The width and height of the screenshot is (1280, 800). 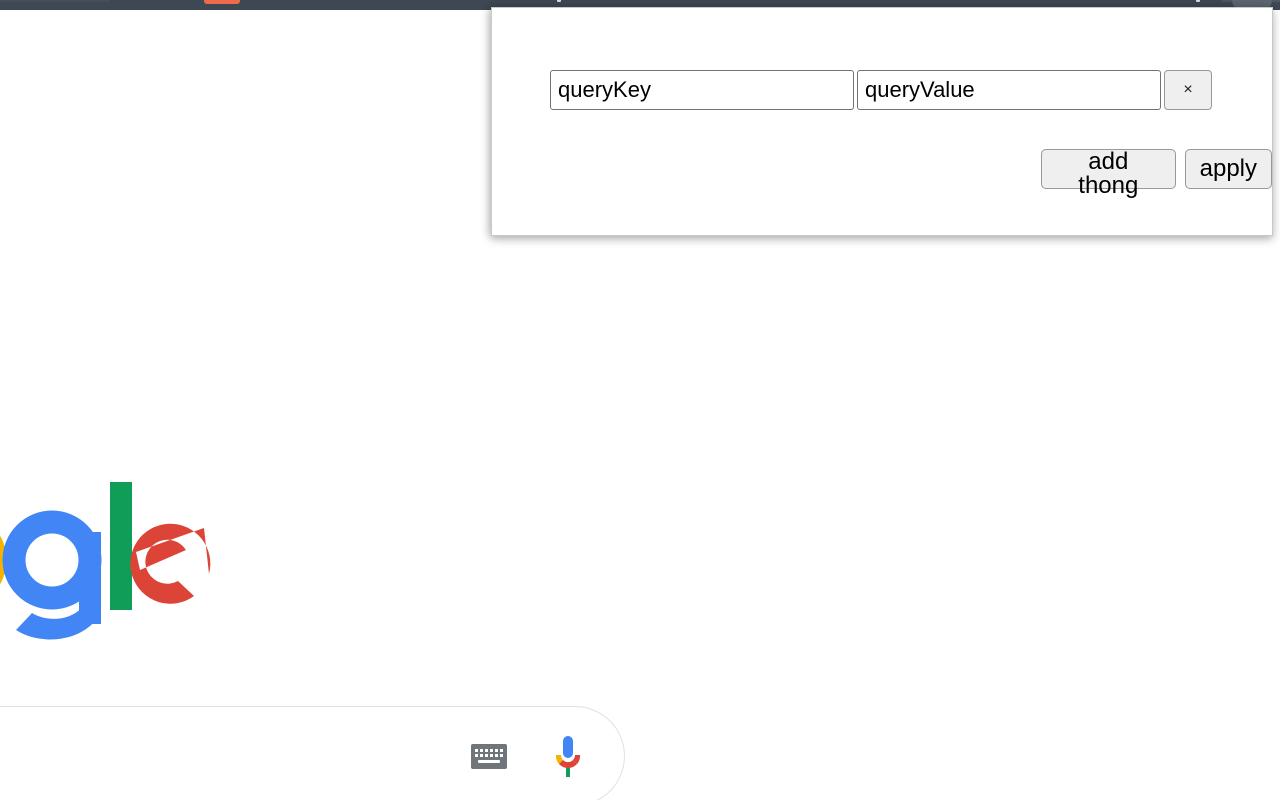 I want to click on query-key-input, so click(x=702, y=90).